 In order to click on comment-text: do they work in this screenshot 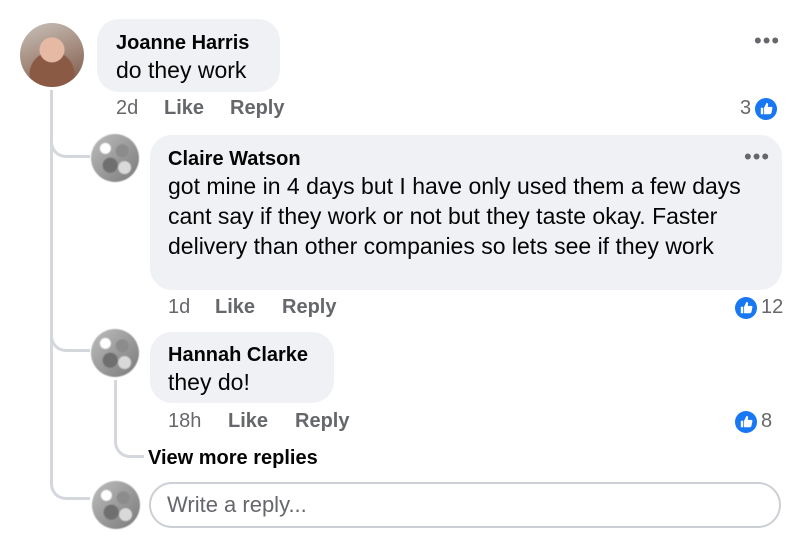, I will do `click(181, 70)`.